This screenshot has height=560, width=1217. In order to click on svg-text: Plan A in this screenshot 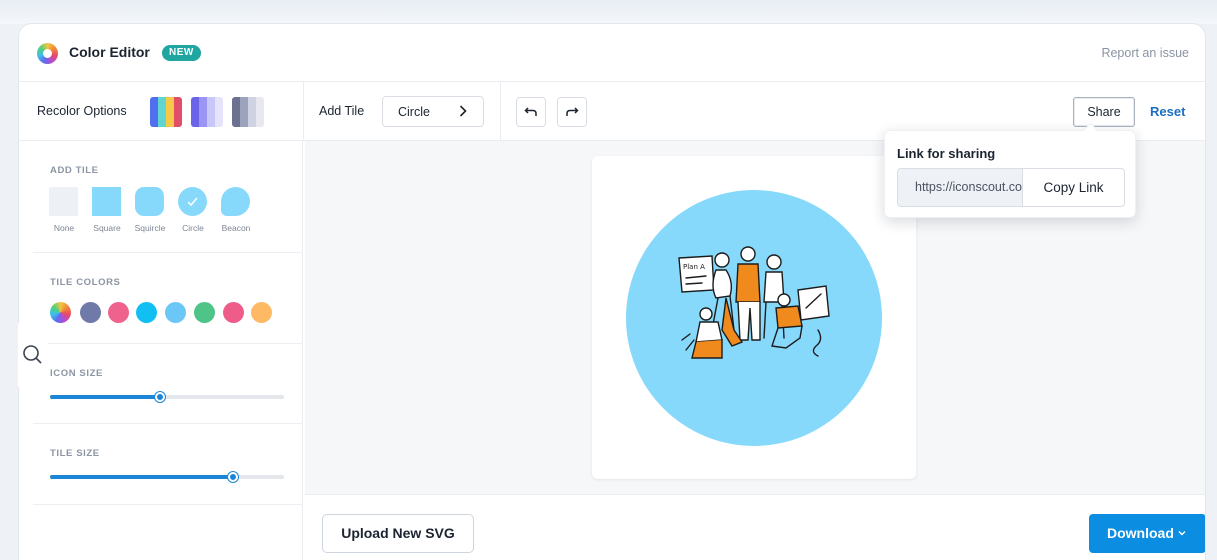, I will do `click(694, 267)`.